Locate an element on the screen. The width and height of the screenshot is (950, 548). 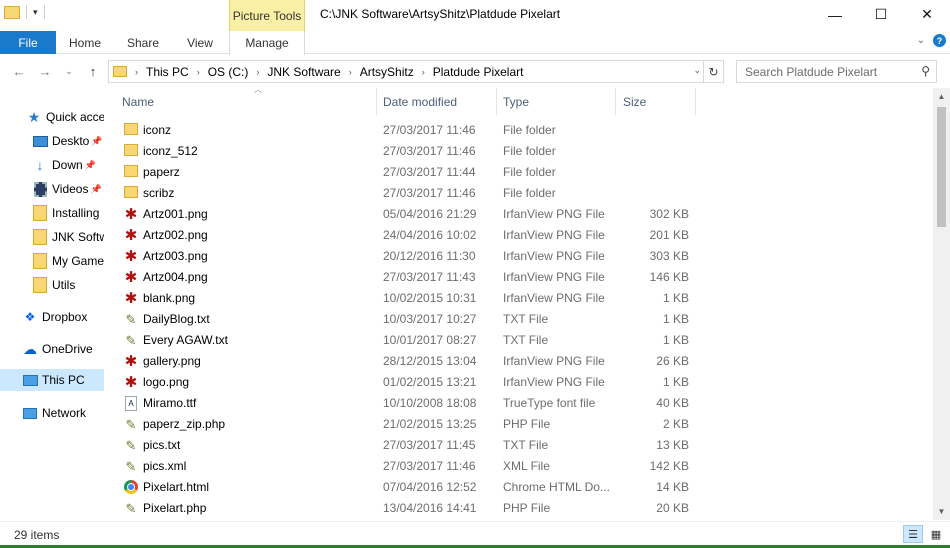
sidebar-item-installing: Installing is located at coordinates (52, 213).